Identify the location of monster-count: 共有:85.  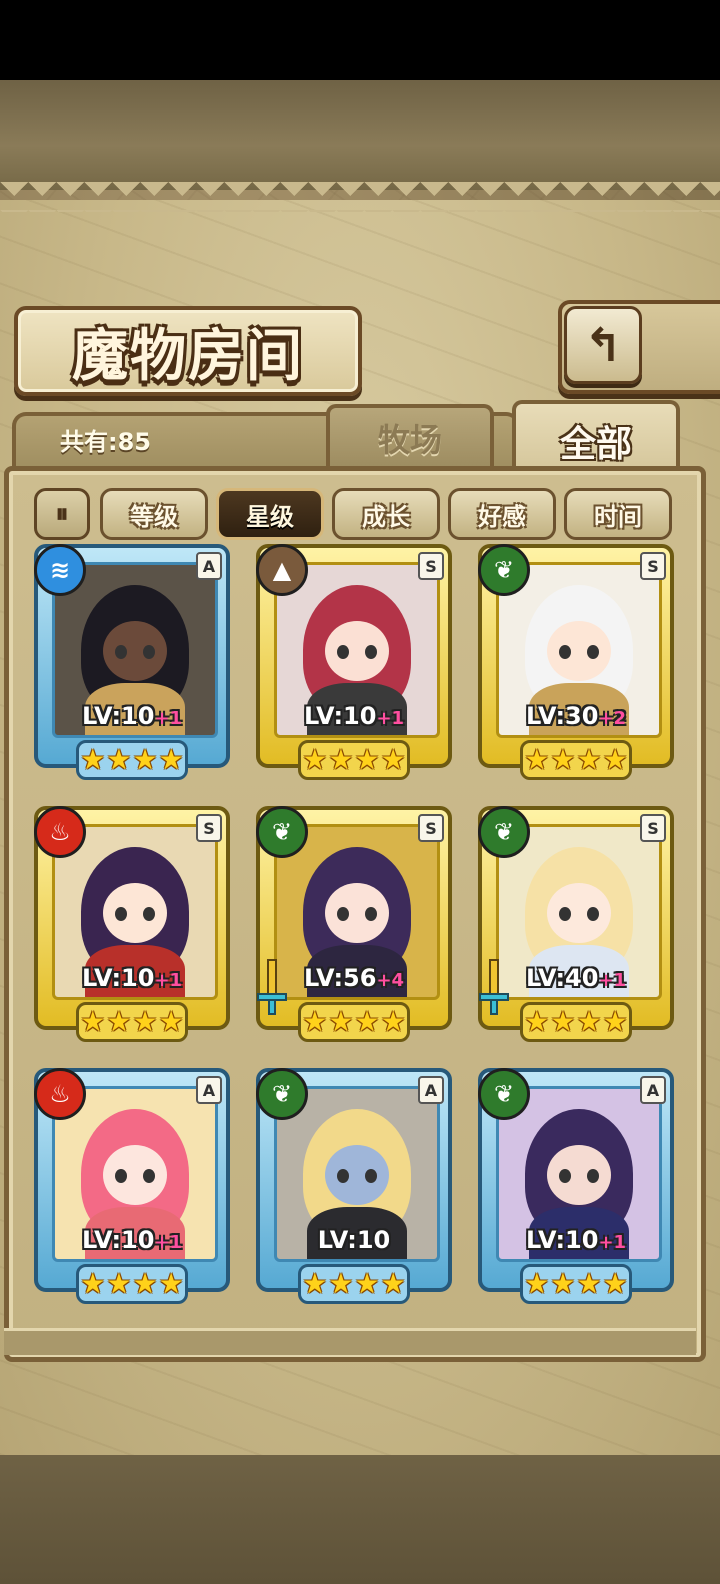
(105, 442).